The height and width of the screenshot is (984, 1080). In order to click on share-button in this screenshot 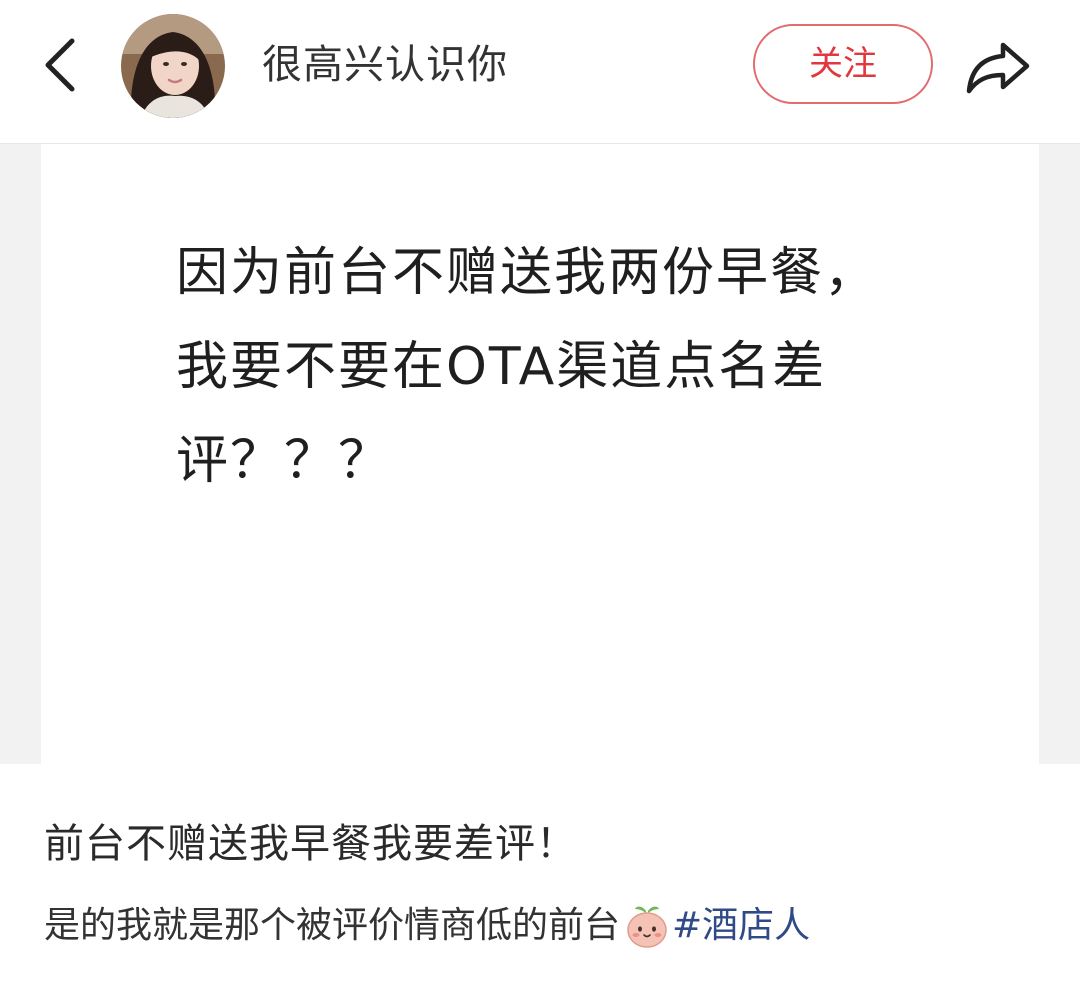, I will do `click(998, 67)`.